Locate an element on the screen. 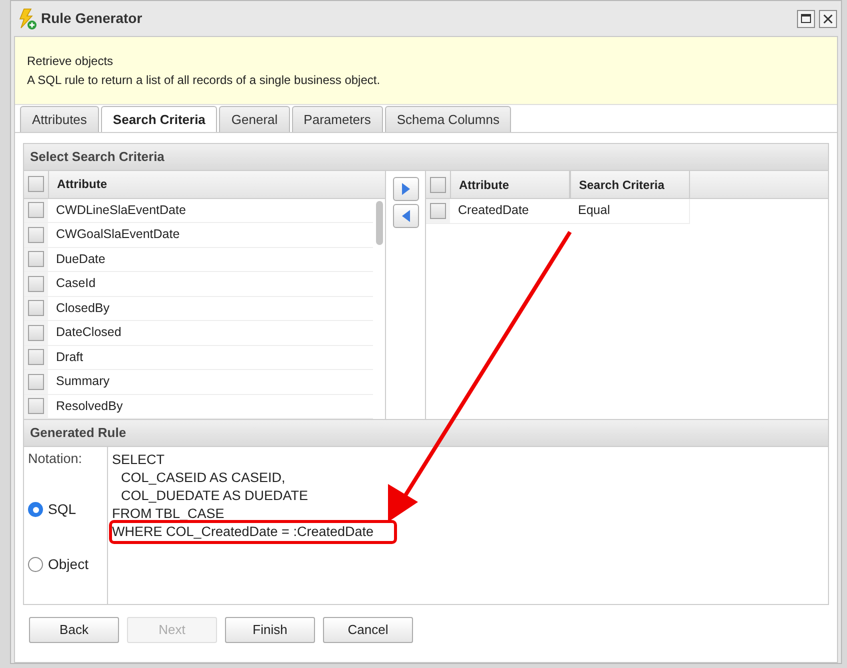  move-left-button is located at coordinates (405, 216).